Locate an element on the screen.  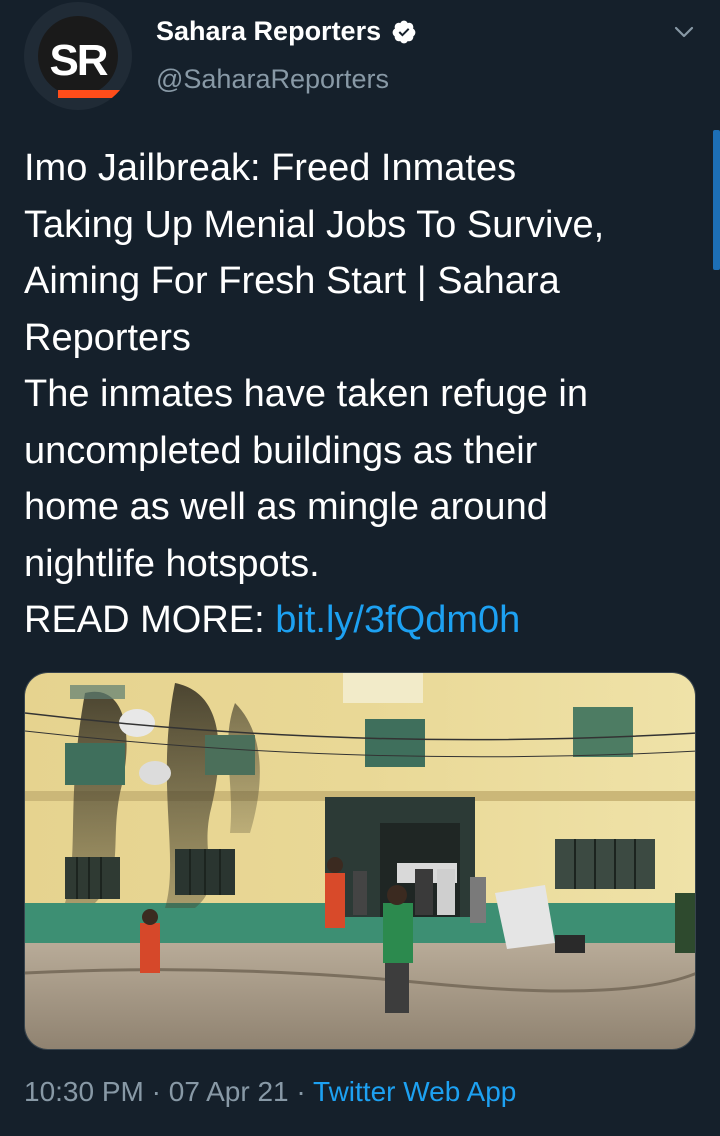
tweet-body-line: home as well as mingle around is located at coordinates (286, 507).